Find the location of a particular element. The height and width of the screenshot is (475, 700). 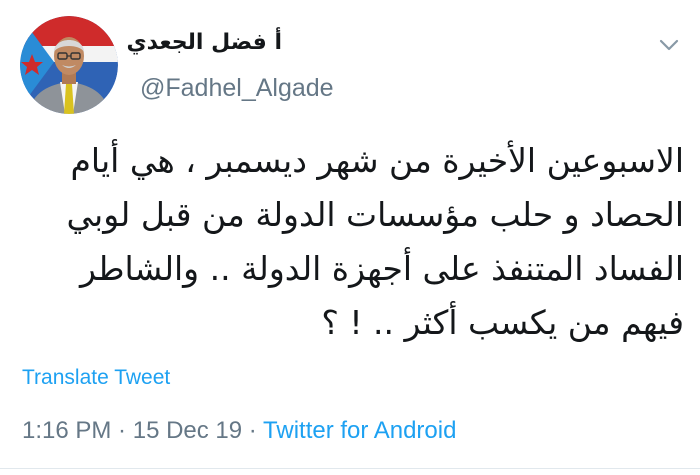

tweet-text-line: فيهم من يكسب أكثر .. ! ؟ is located at coordinates (502, 322).